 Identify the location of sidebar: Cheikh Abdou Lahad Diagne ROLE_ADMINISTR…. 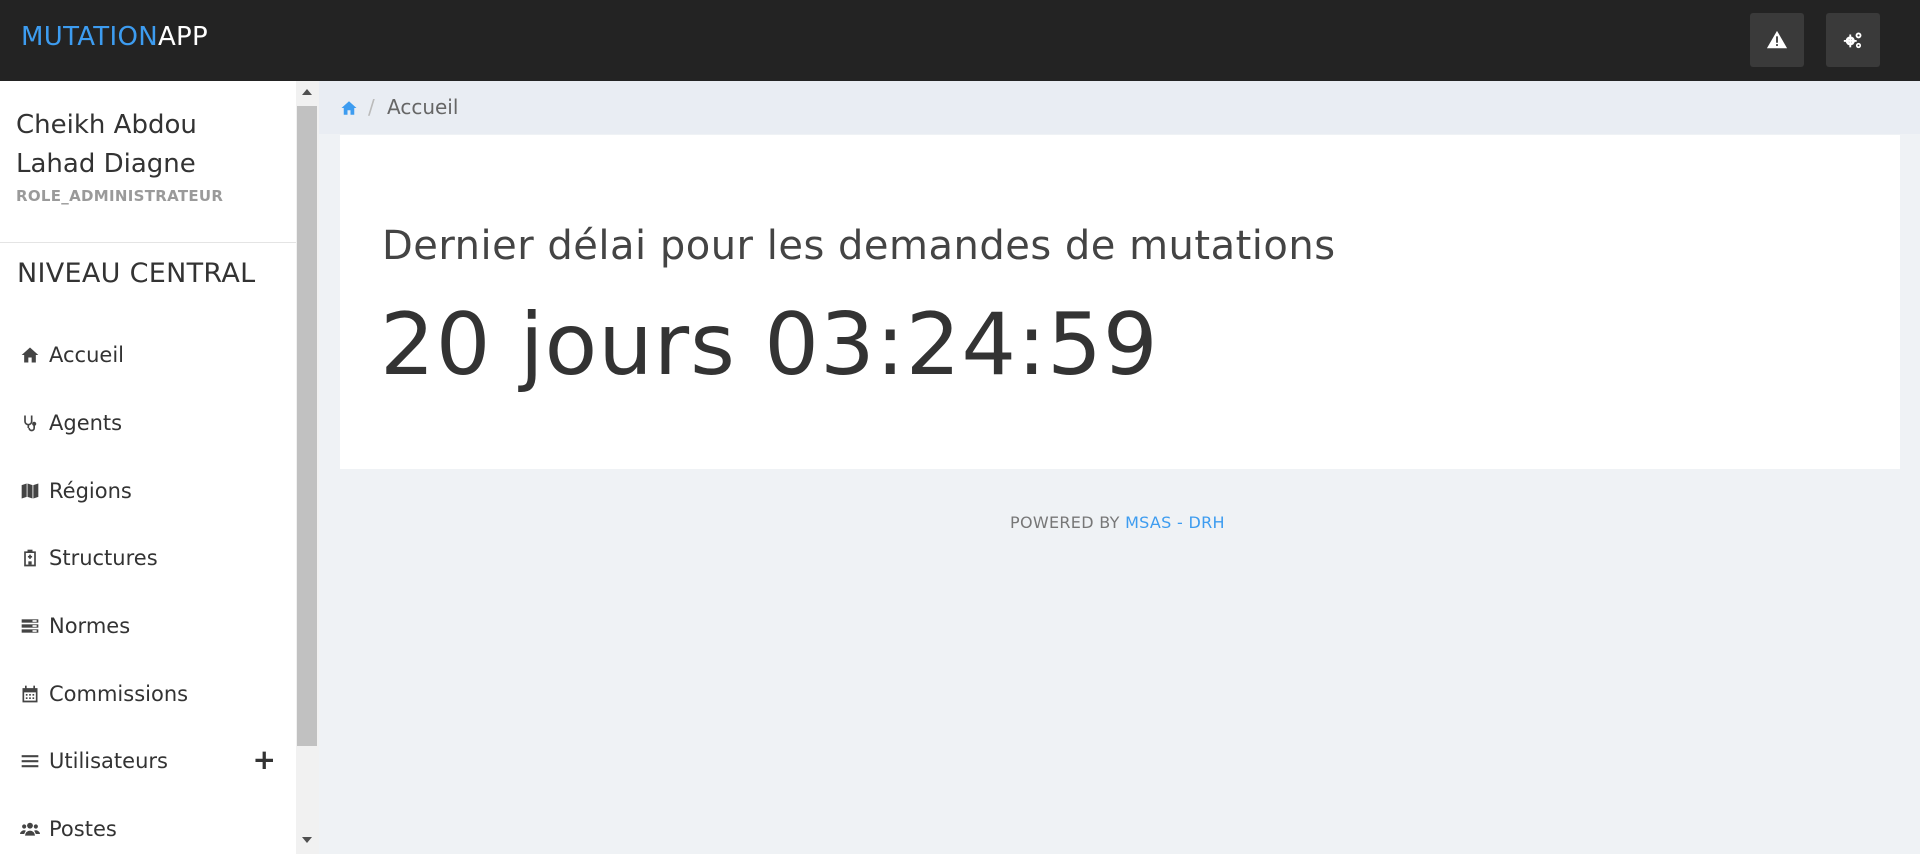
(148, 467).